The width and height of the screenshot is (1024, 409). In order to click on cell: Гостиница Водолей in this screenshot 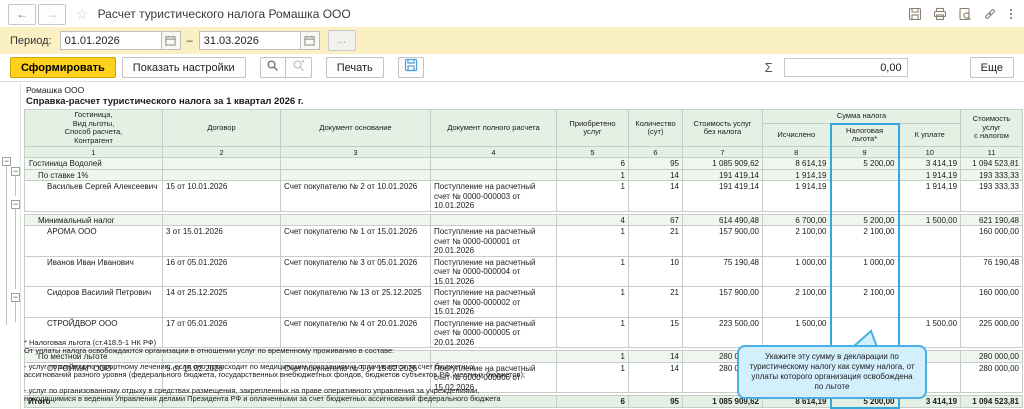, I will do `click(93, 163)`.